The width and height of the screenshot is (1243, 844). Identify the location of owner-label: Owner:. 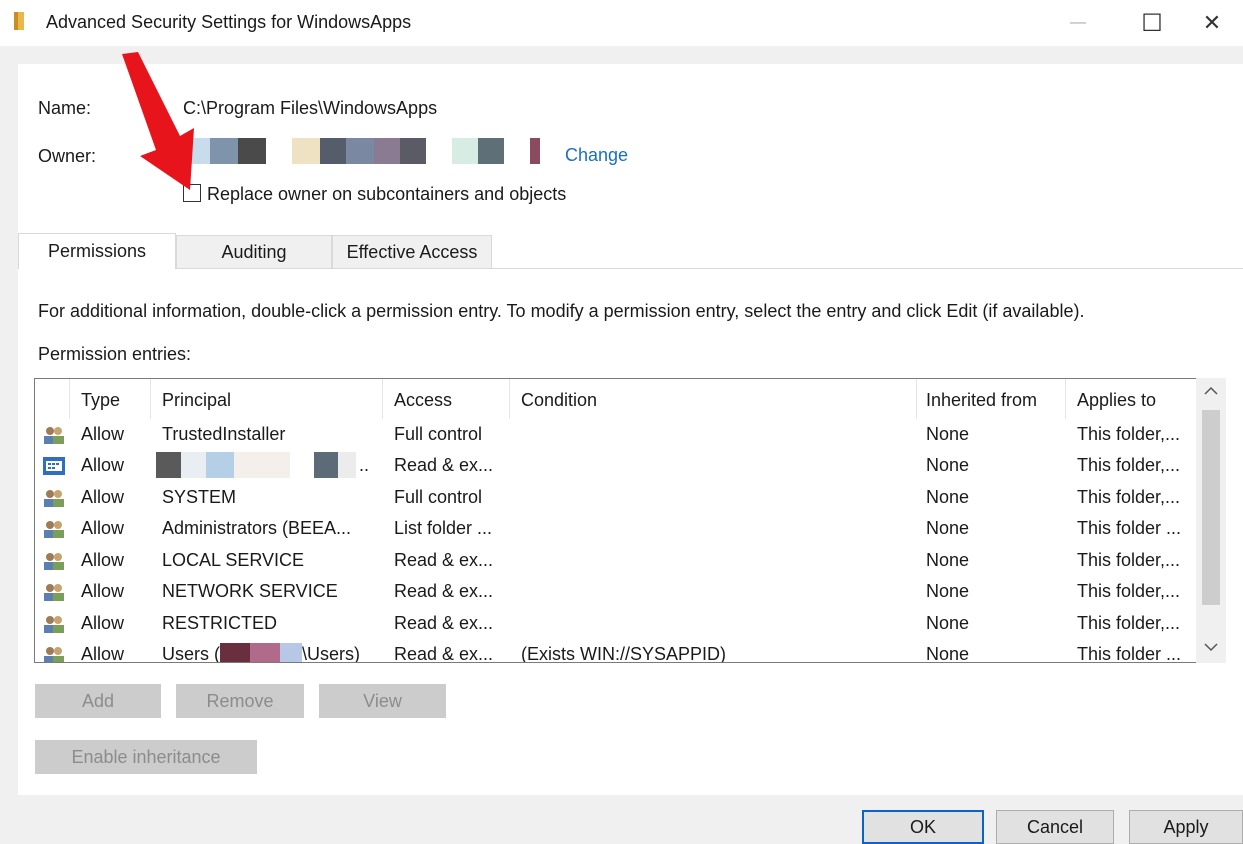
(67, 156).